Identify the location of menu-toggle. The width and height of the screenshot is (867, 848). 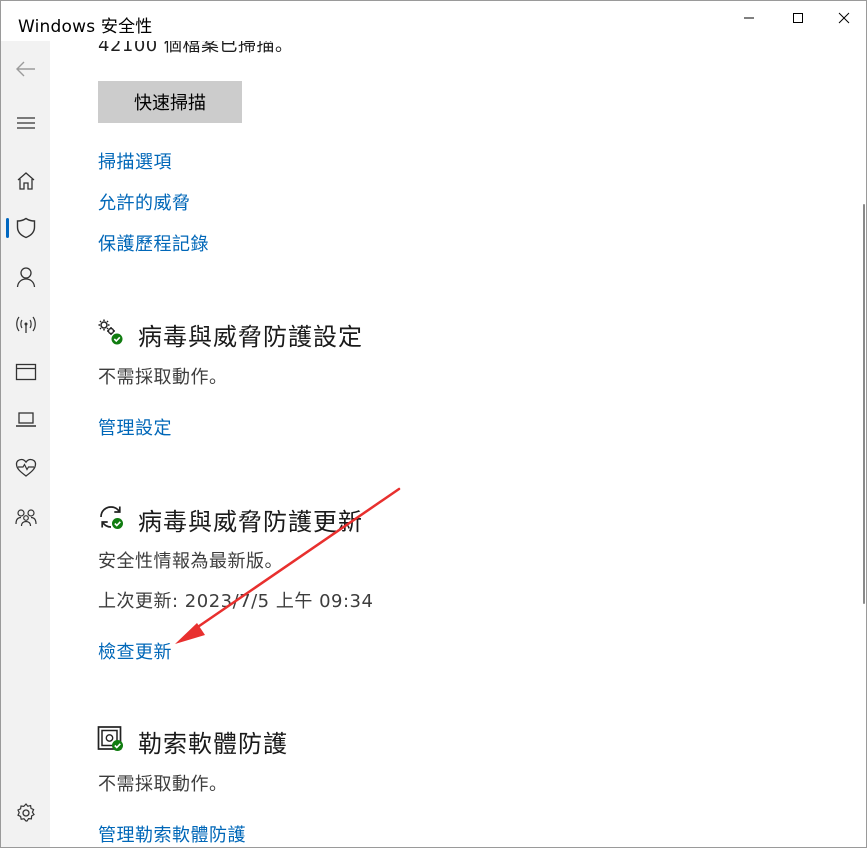
(25, 123).